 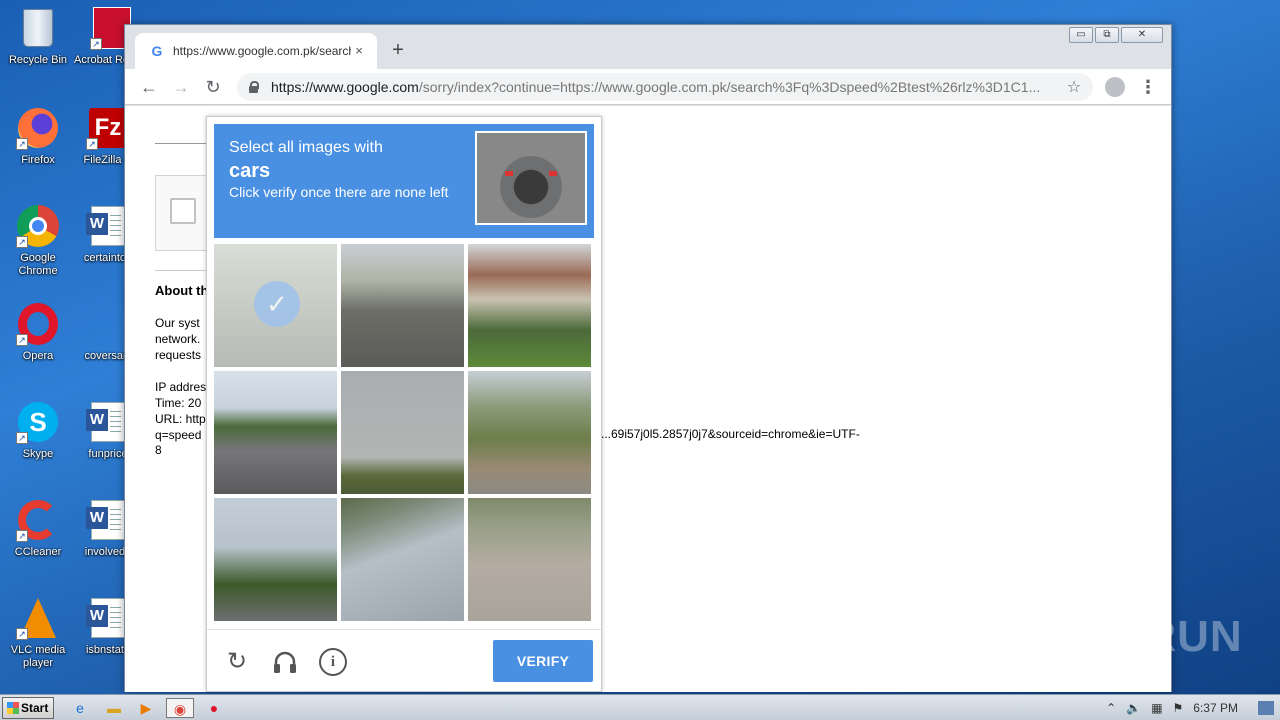 I want to click on desktop-icon-vlc: ↗ VLC media player, so click(x=38, y=633).